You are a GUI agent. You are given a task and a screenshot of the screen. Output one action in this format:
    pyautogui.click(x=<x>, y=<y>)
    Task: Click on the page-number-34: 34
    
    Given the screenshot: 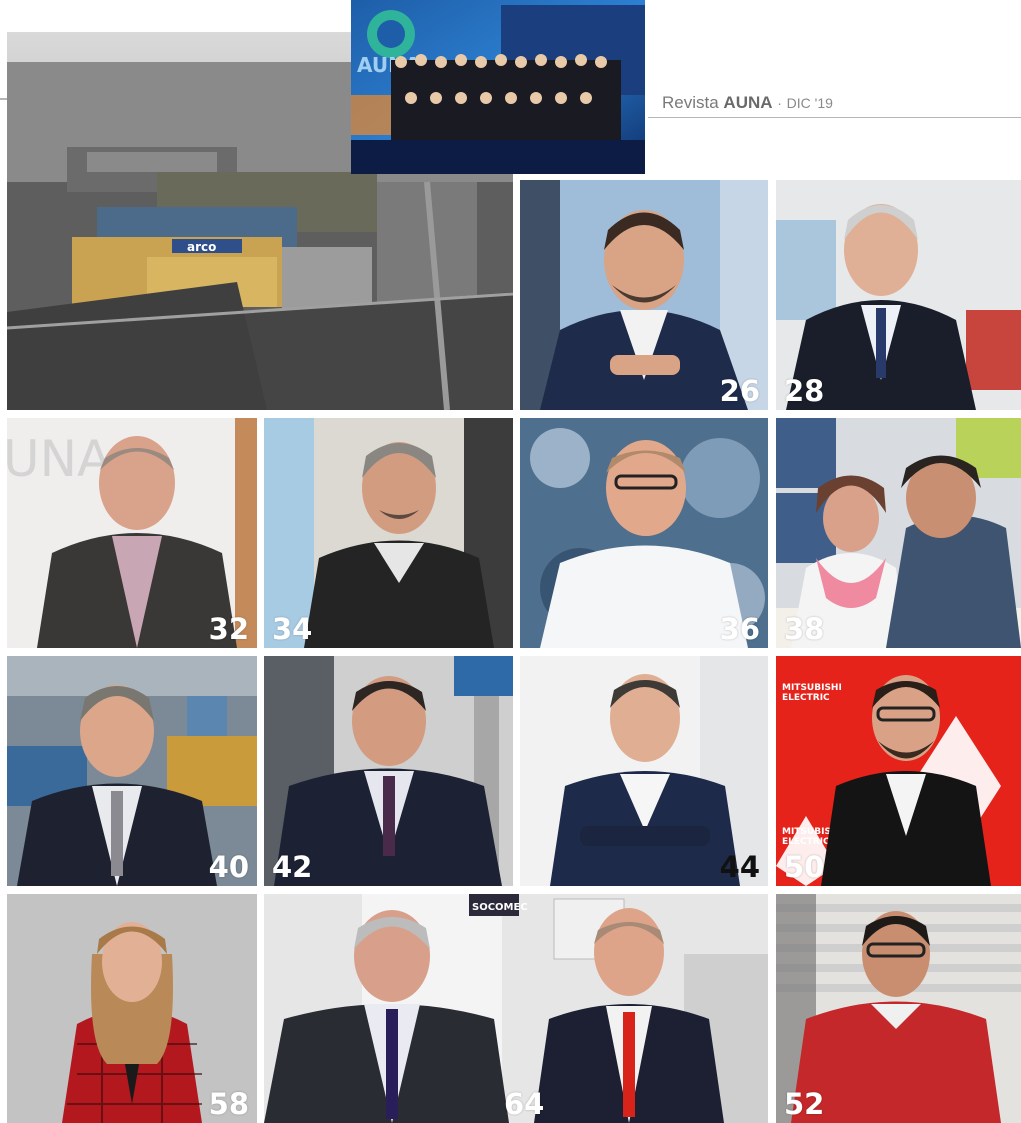 What is the action you would take?
    pyautogui.click(x=292, y=629)
    